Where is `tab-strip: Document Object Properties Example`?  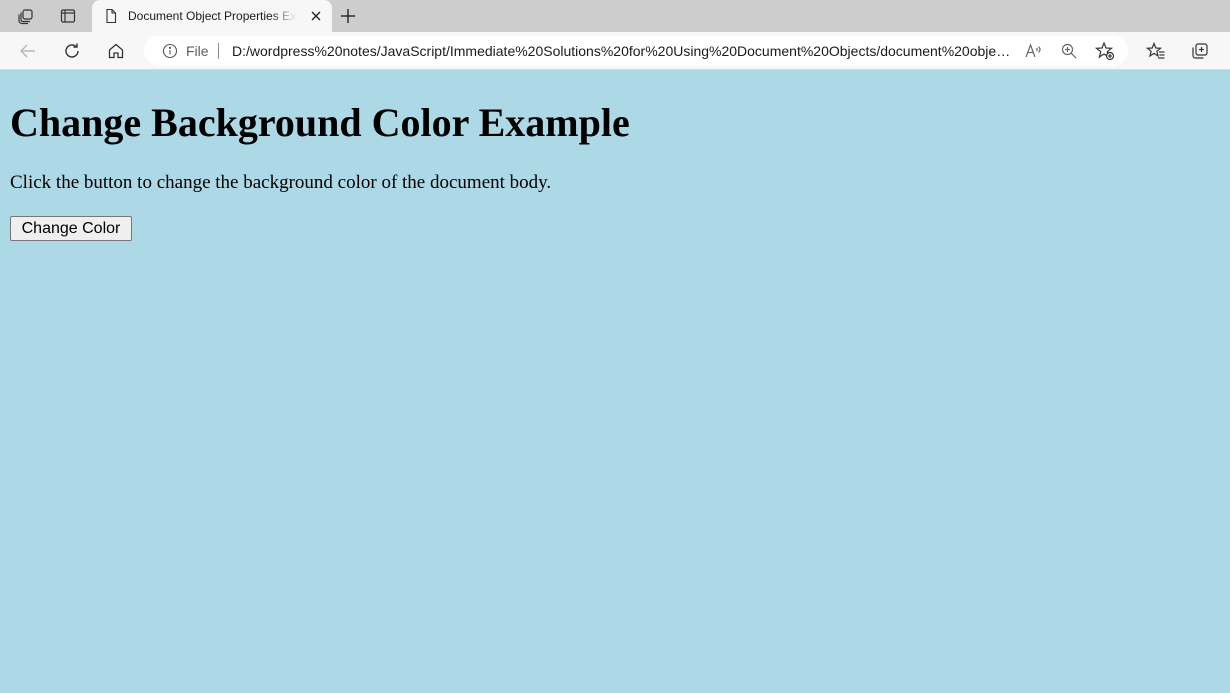 tab-strip: Document Object Properties Example is located at coordinates (615, 16).